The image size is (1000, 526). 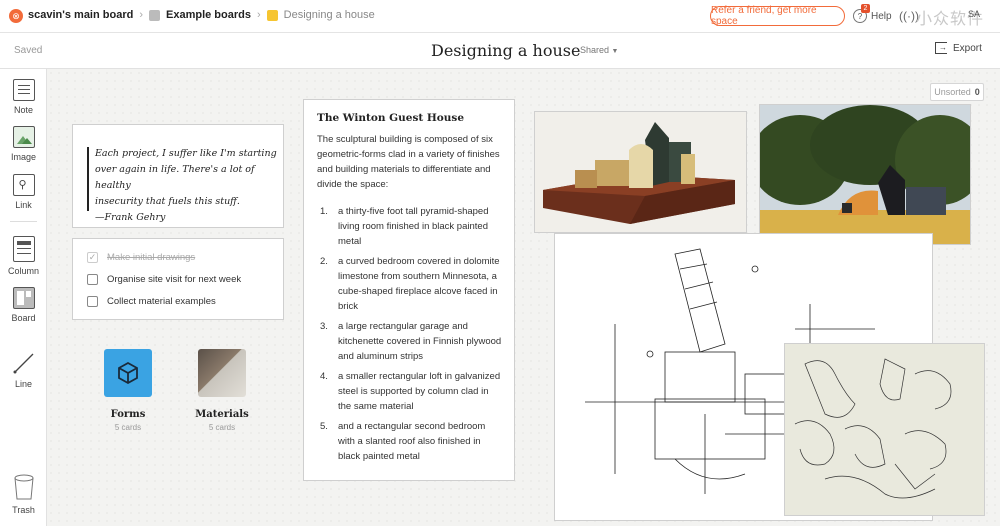 I want to click on trash-icon, so click(x=23, y=487).